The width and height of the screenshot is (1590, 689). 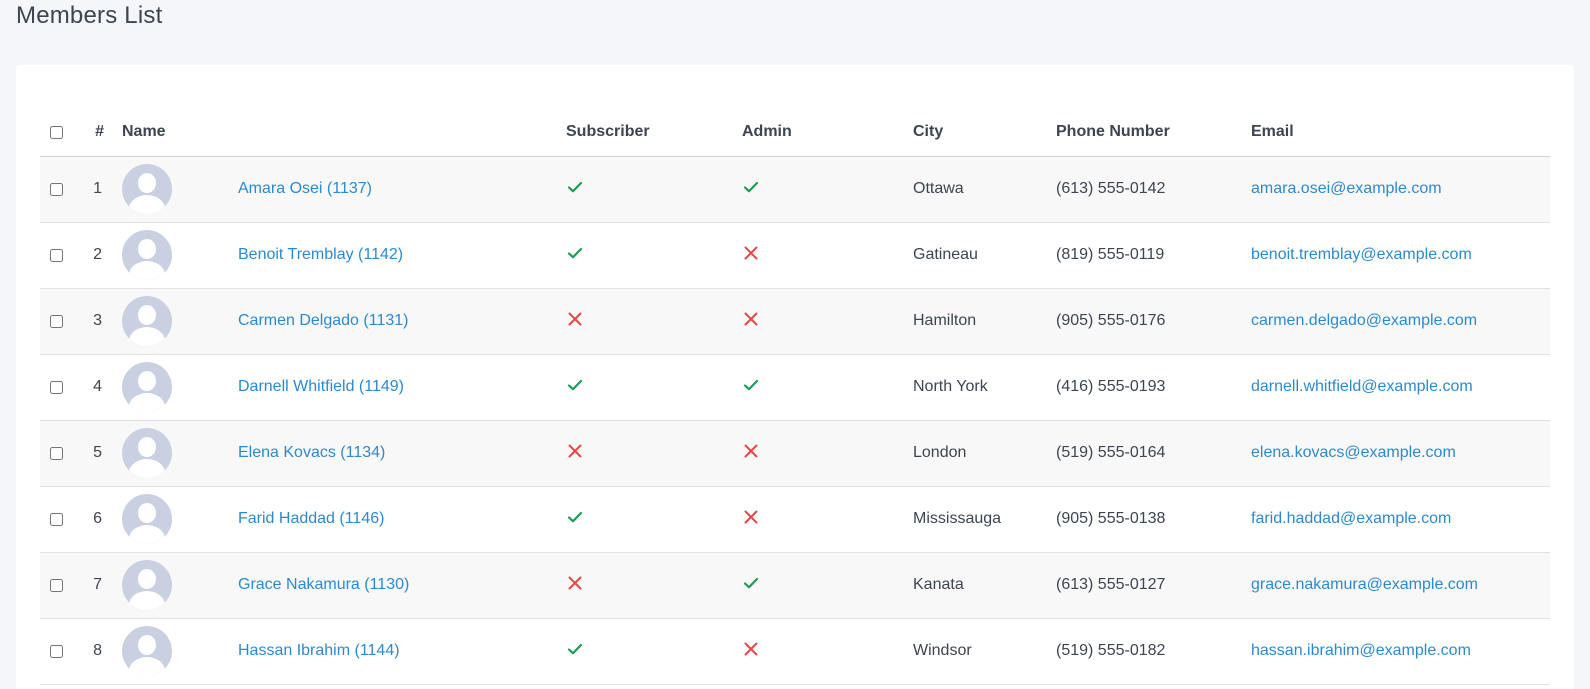 What do you see at coordinates (1361, 254) in the screenshot?
I see `member-email-link: benoit.tremblay@example.com` at bounding box center [1361, 254].